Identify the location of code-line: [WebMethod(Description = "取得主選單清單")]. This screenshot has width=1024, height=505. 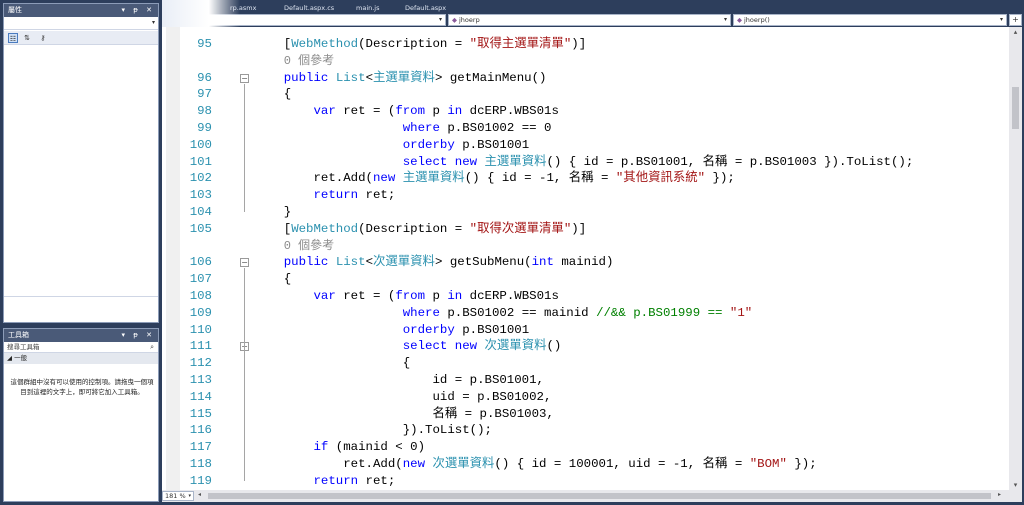
(420, 44).